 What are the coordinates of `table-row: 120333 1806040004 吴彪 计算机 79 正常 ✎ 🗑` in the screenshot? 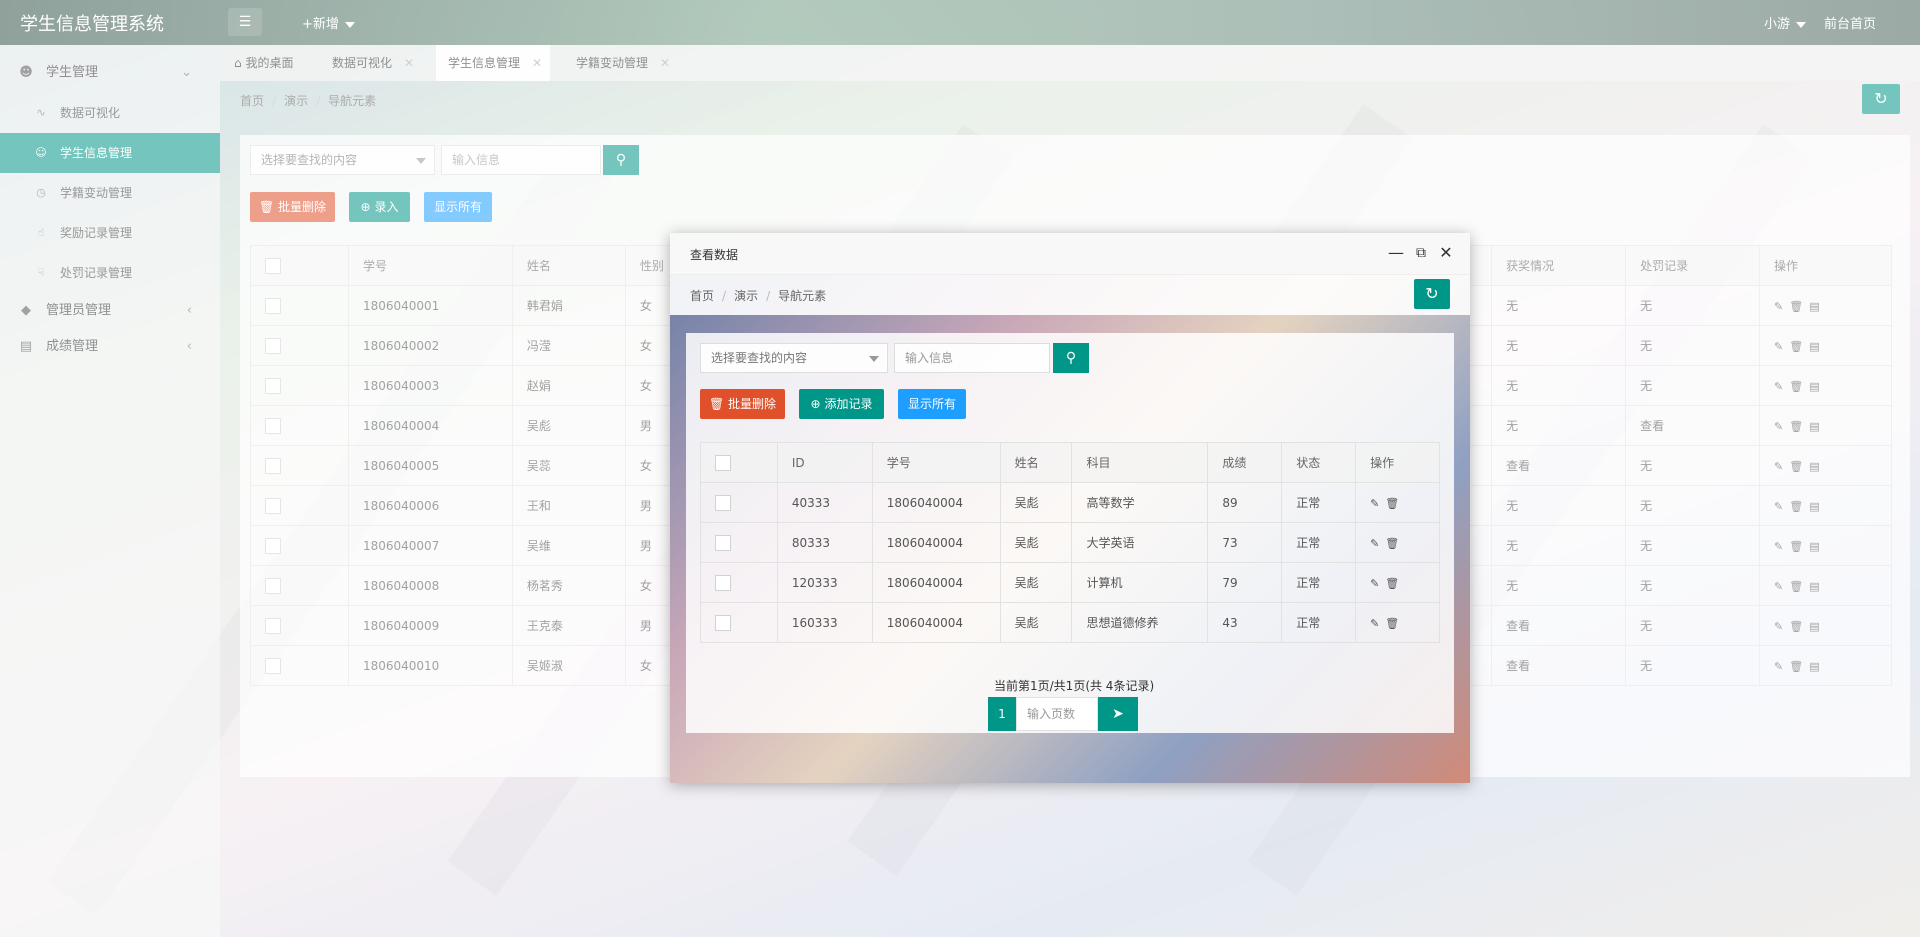 It's located at (1070, 582).